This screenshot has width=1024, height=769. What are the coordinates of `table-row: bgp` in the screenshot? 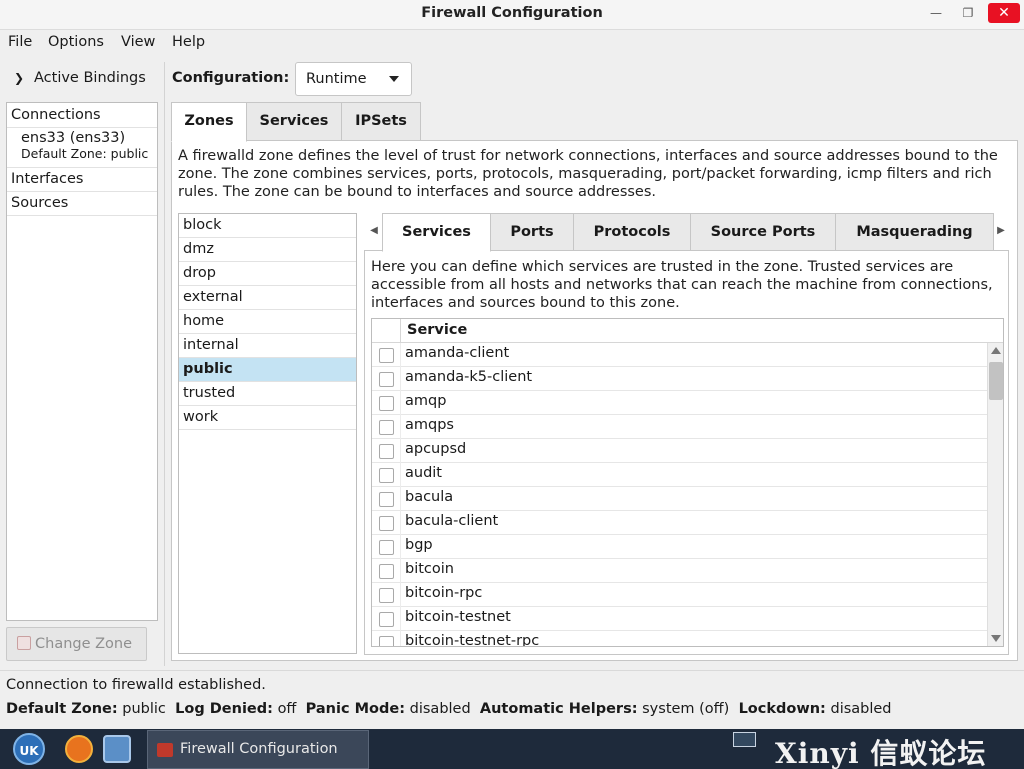 It's located at (679, 547).